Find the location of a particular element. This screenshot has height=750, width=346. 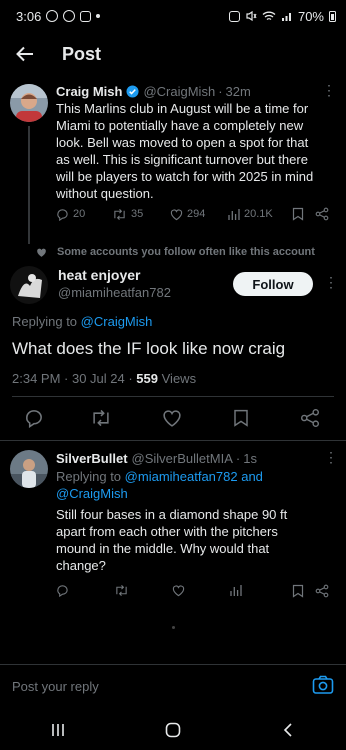

home-icon is located at coordinates (173, 730).